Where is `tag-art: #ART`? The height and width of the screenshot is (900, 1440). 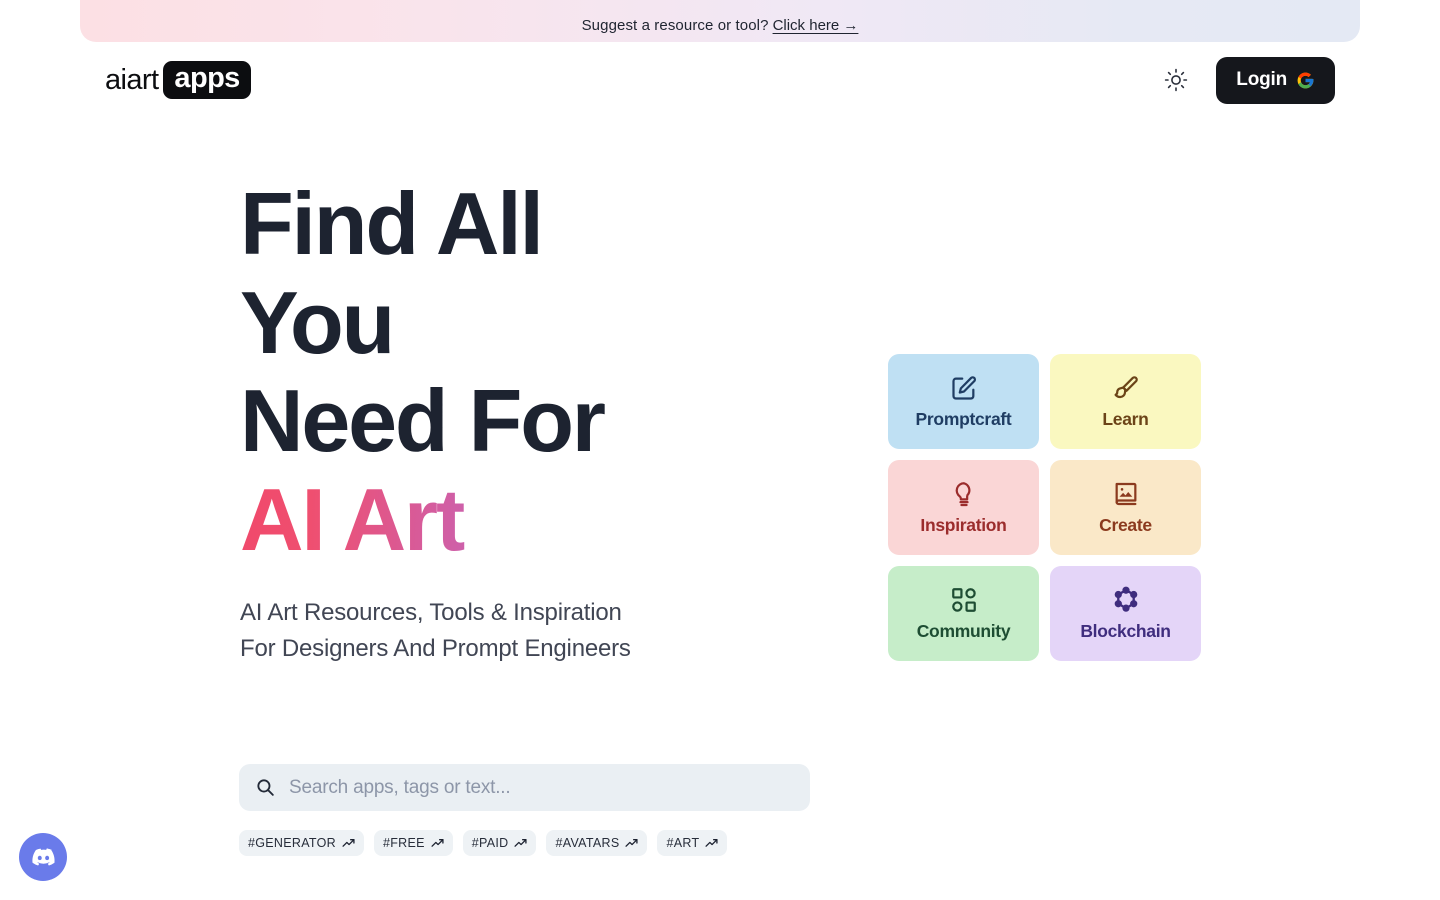 tag-art: #ART is located at coordinates (692, 843).